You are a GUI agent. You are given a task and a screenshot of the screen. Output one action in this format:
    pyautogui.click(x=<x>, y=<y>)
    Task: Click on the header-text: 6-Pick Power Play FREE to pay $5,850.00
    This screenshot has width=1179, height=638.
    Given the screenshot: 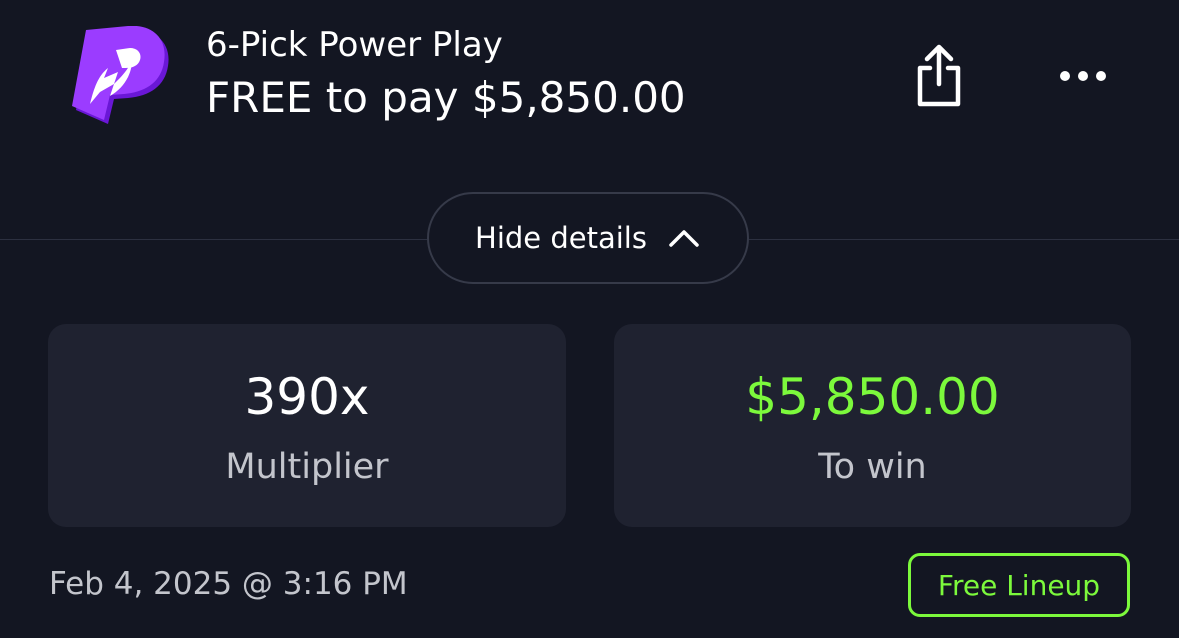 What is the action you would take?
    pyautogui.click(x=446, y=74)
    